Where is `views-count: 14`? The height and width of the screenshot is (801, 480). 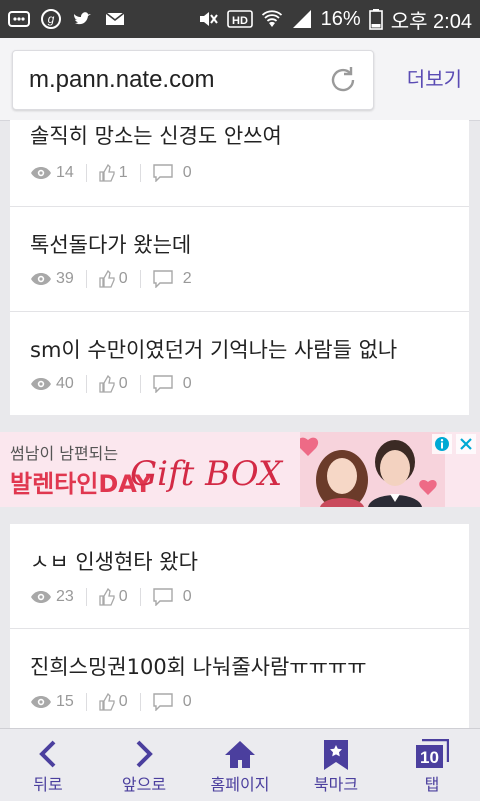 views-count: 14 is located at coordinates (65, 172).